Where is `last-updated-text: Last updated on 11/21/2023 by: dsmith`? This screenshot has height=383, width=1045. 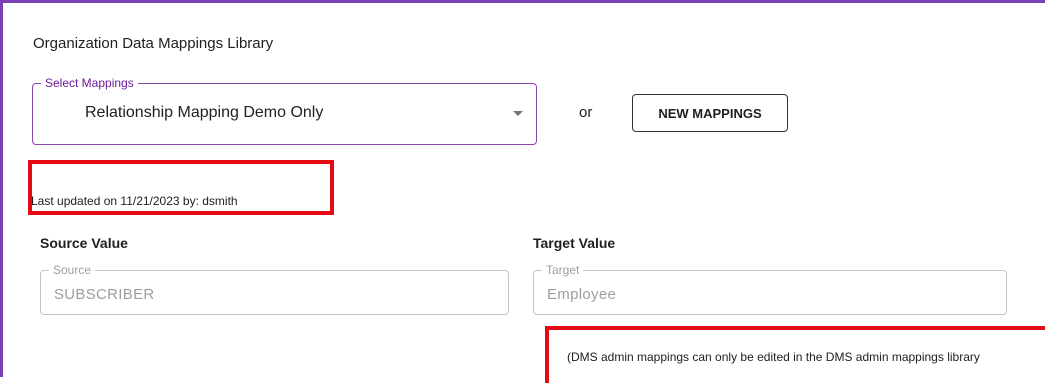
last-updated-text: Last updated on 11/21/2023 by: dsmith is located at coordinates (134, 201).